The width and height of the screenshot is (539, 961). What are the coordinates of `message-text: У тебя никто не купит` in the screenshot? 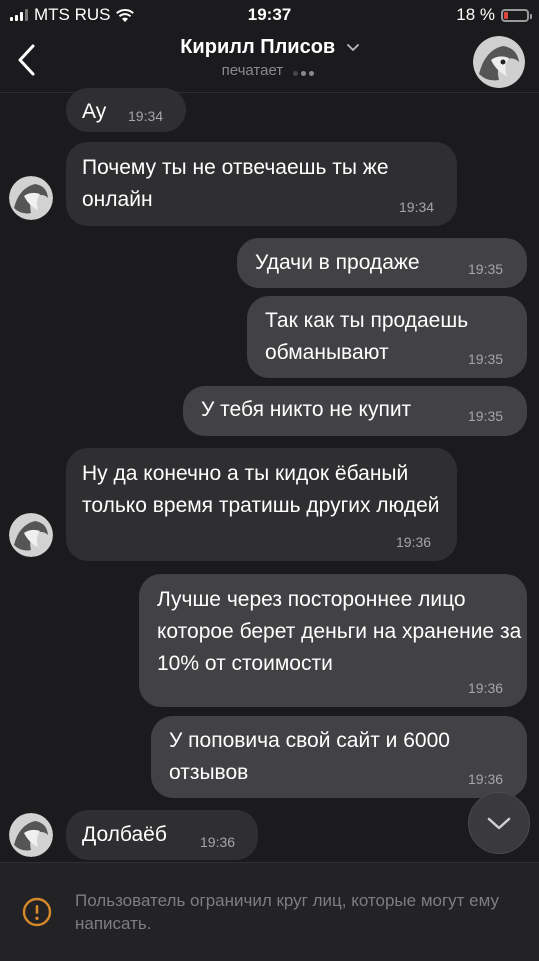 It's located at (306, 409).